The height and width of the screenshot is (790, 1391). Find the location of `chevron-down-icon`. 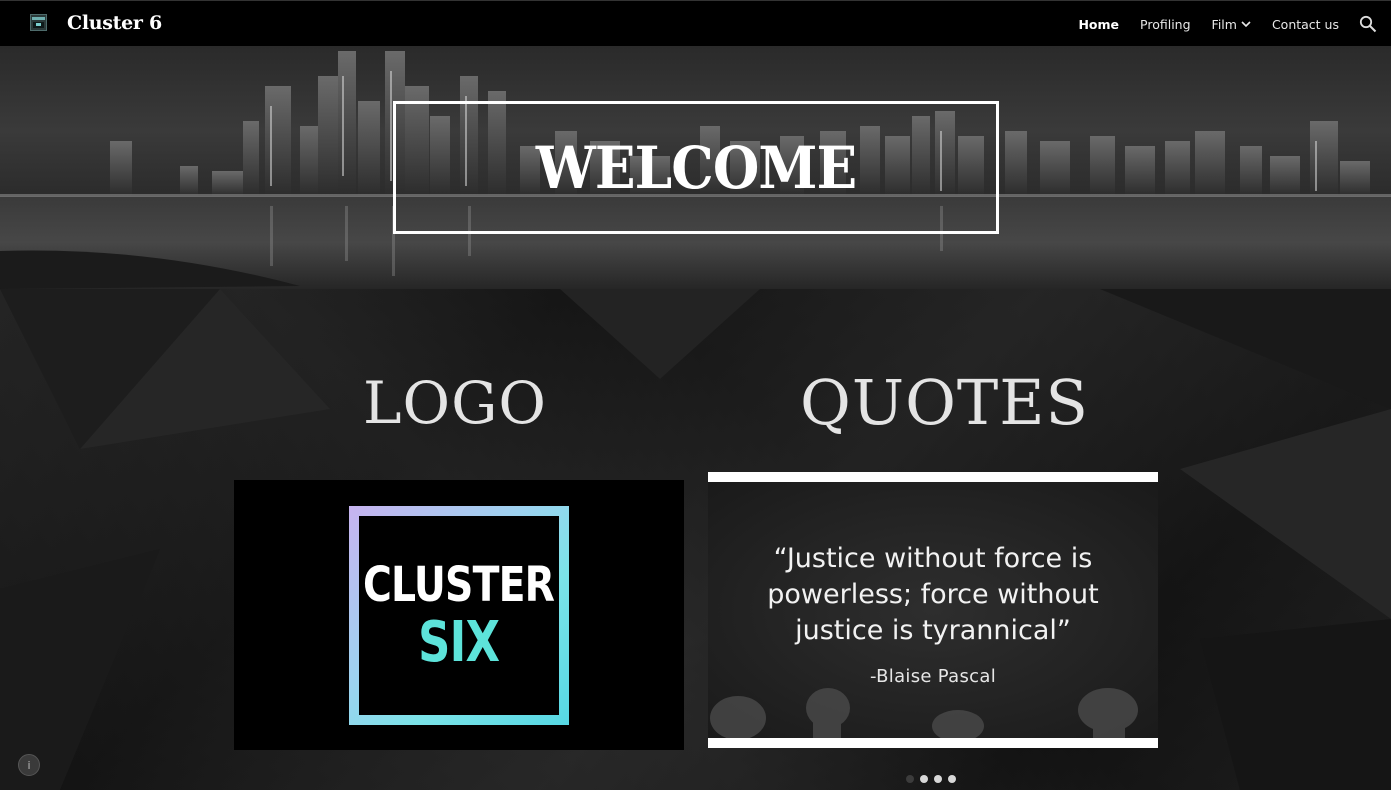

chevron-down-icon is located at coordinates (1246, 23).